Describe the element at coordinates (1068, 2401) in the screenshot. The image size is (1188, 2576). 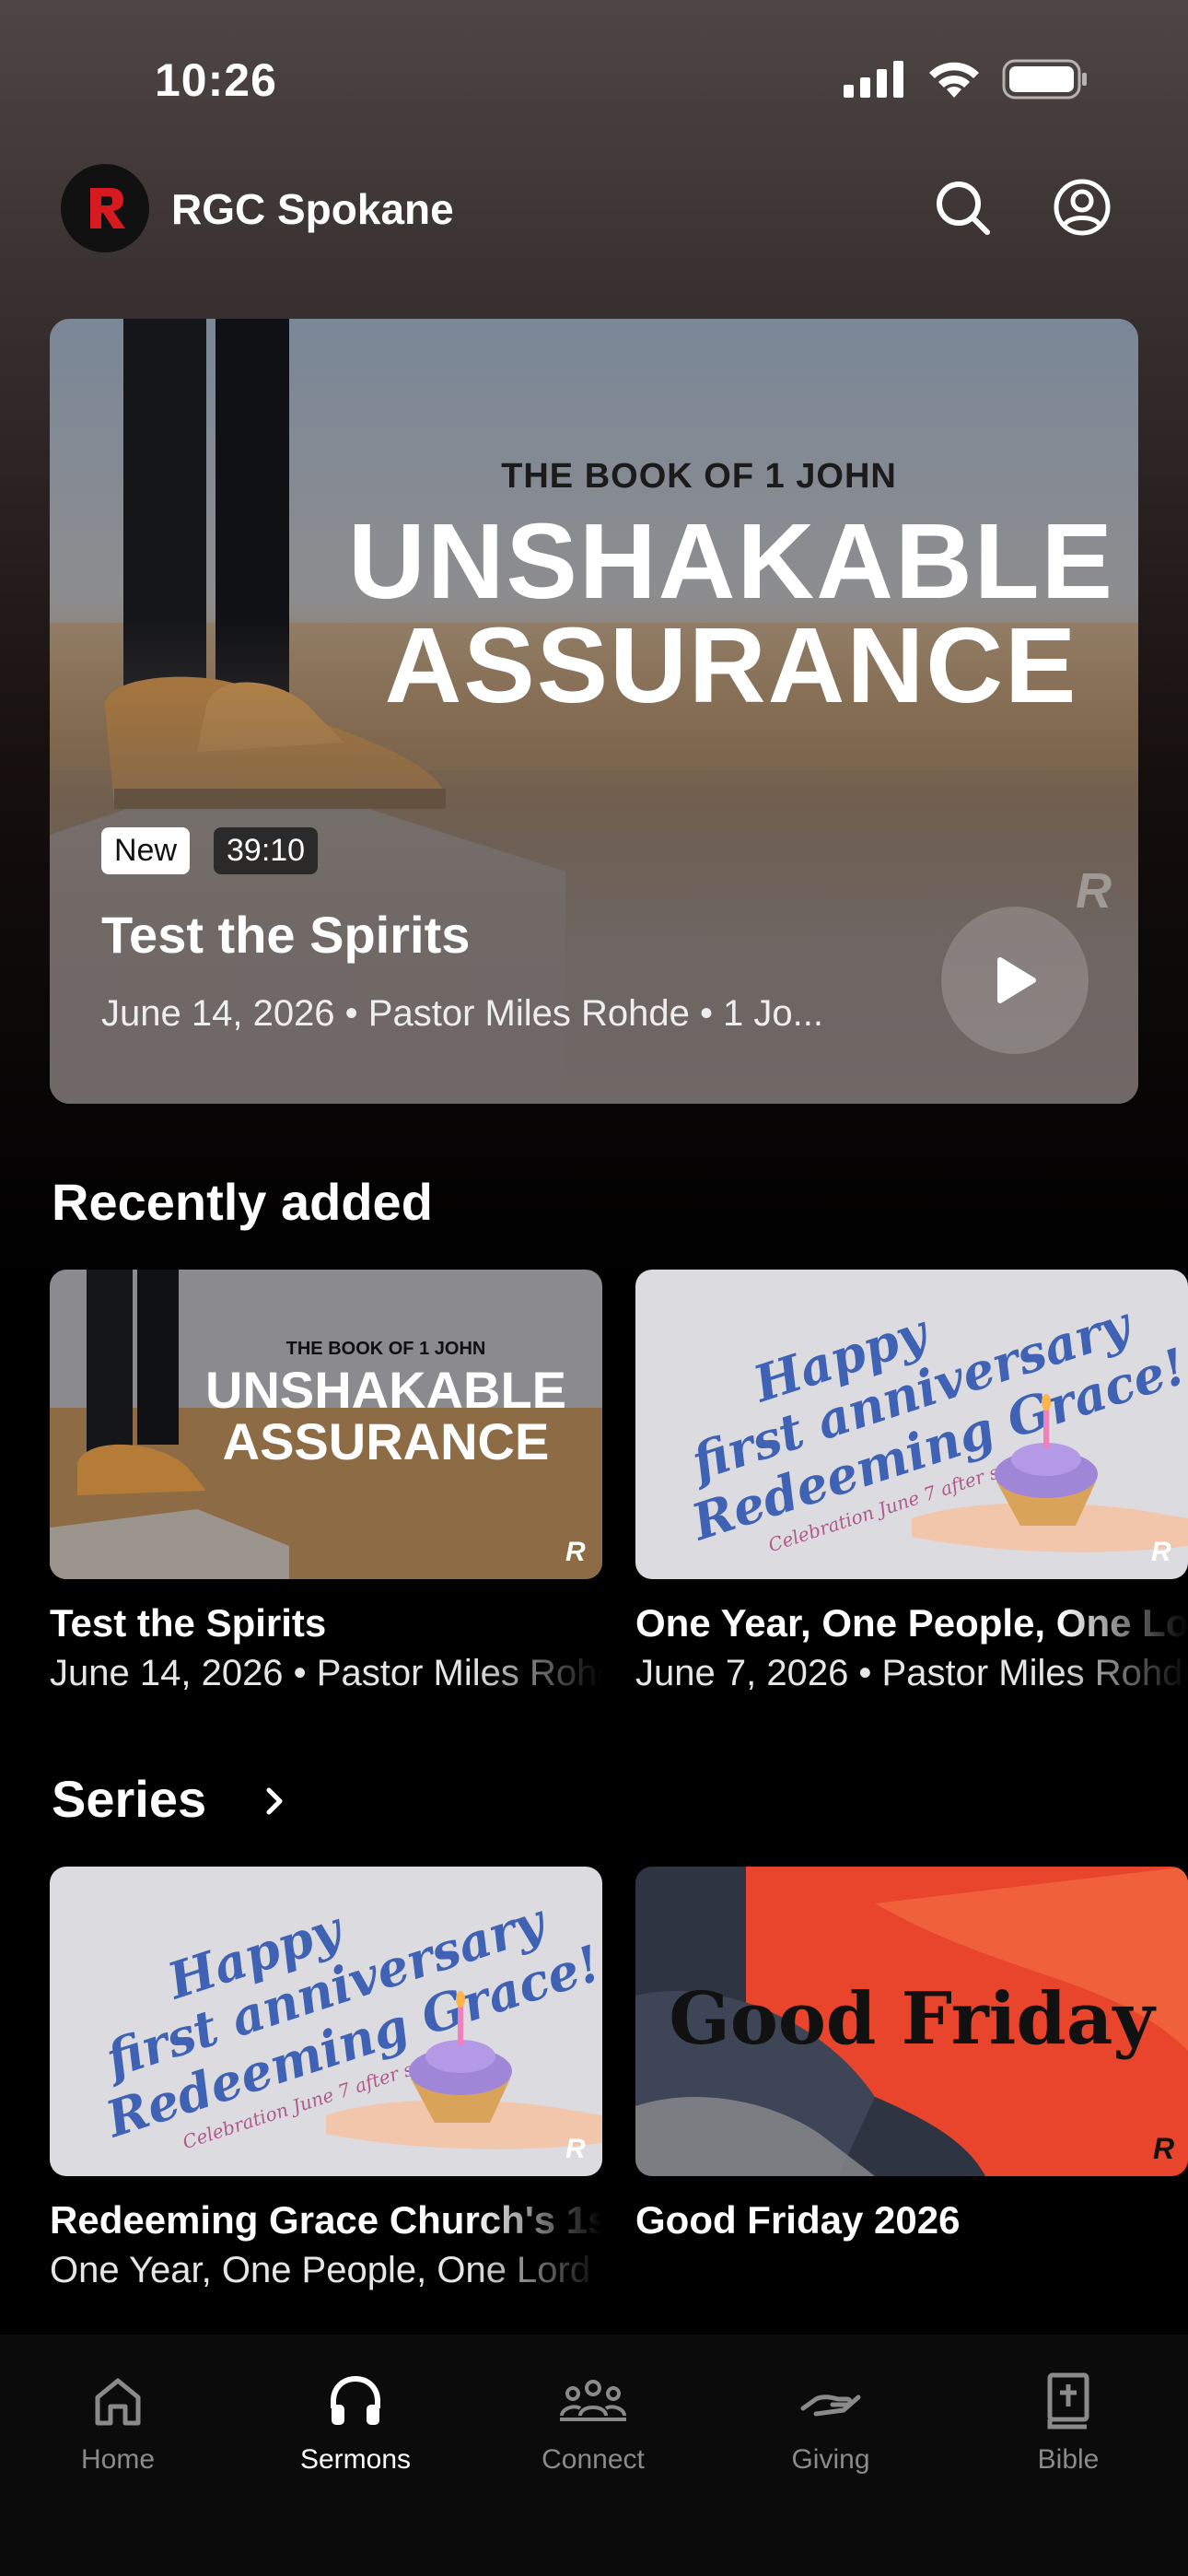
I see `bible-icon` at that location.